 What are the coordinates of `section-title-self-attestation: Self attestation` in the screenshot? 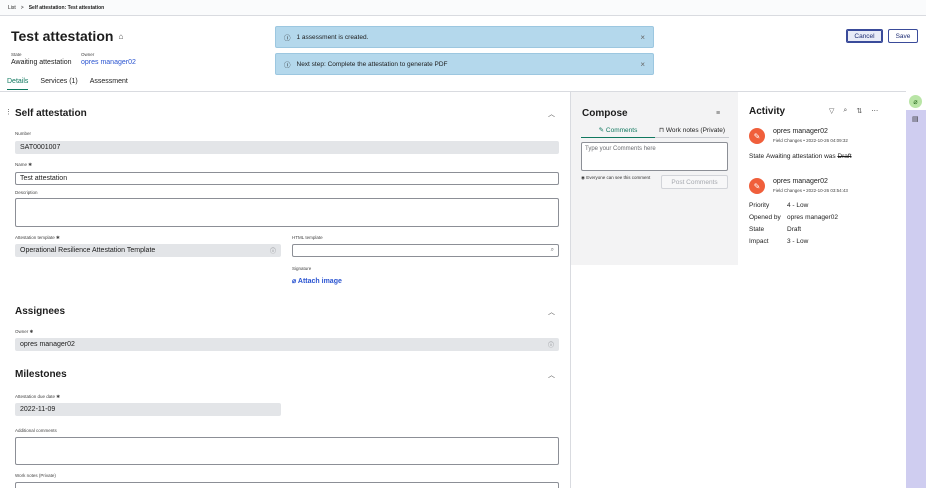 It's located at (51, 113).